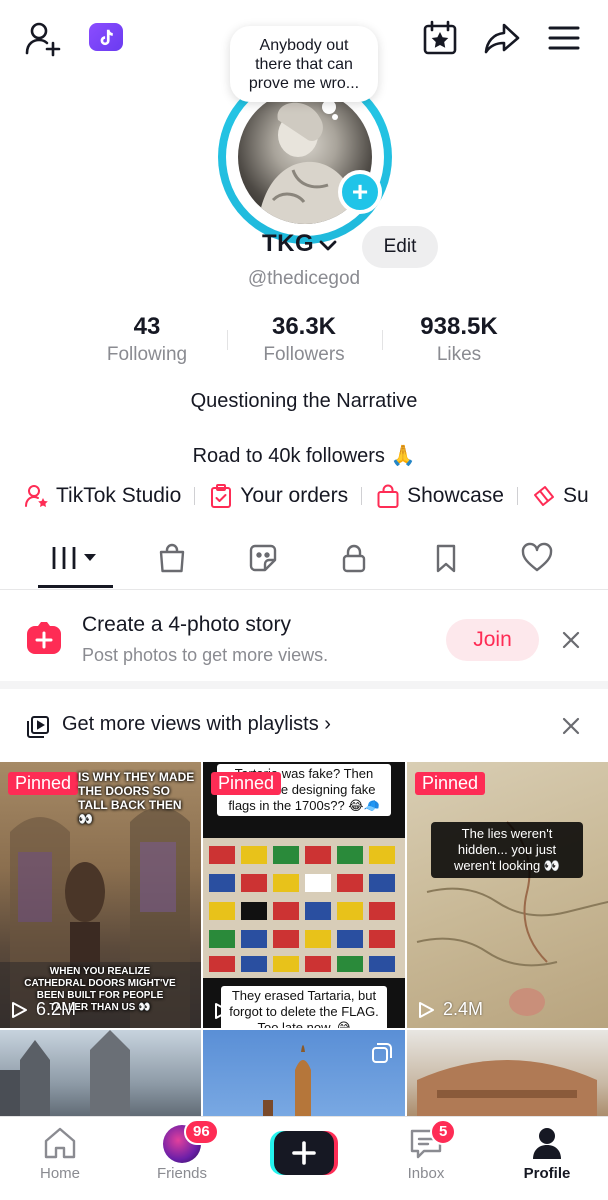 The height and width of the screenshot is (1200, 608). Describe the element at coordinates (400, 247) in the screenshot. I see `edit-profile-button: Edit` at that location.